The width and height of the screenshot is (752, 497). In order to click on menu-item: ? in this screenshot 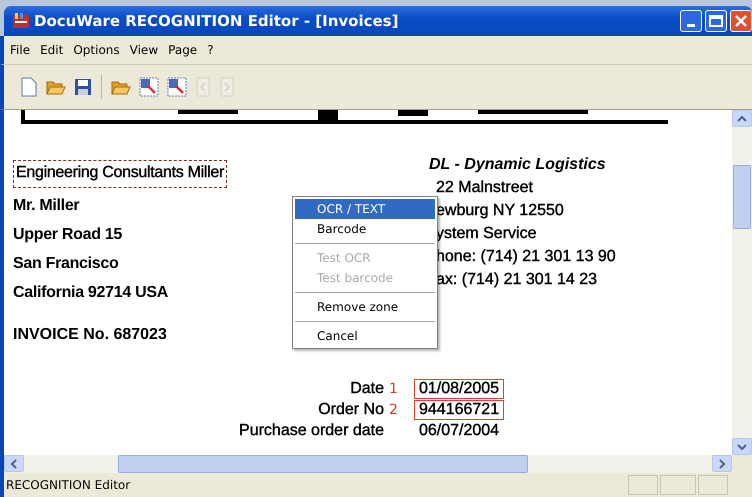, I will do `click(210, 50)`.